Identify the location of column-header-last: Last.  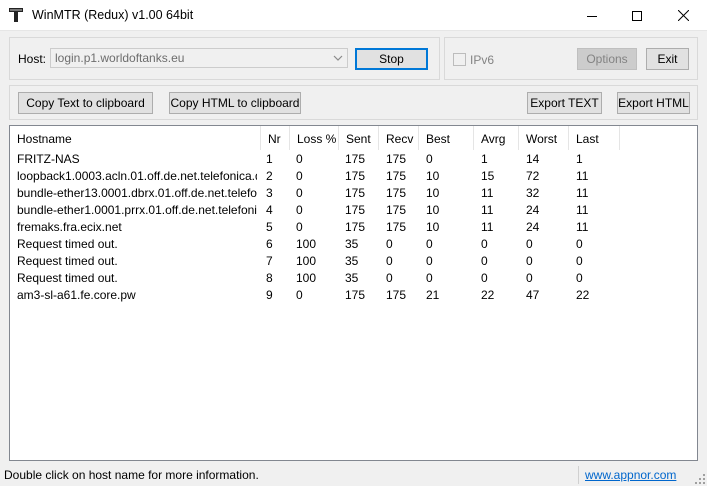
(594, 138).